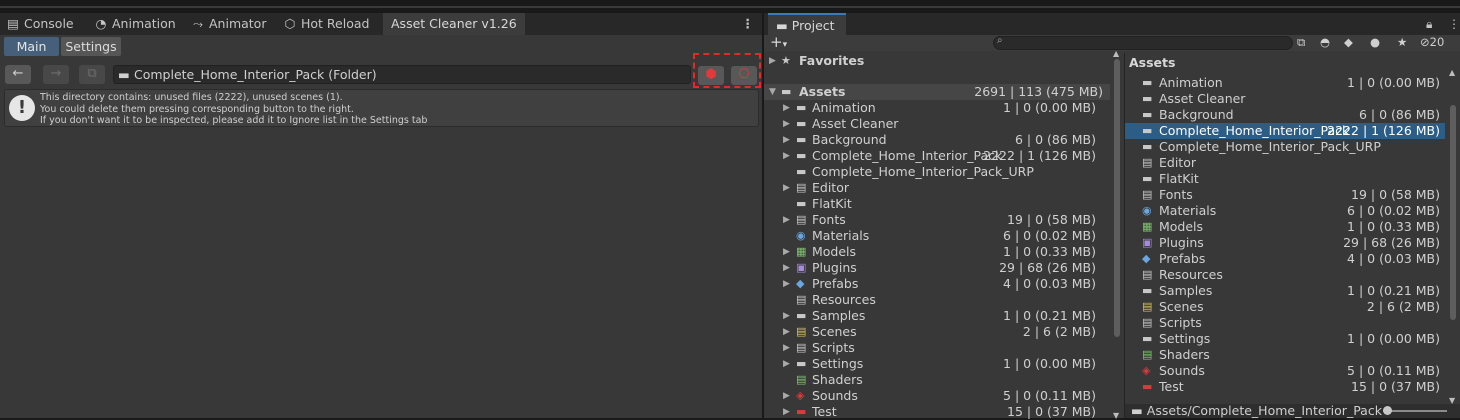 Image resolution: width=1460 pixels, height=420 pixels. I want to click on lock-button: ⧉, so click(92, 74).